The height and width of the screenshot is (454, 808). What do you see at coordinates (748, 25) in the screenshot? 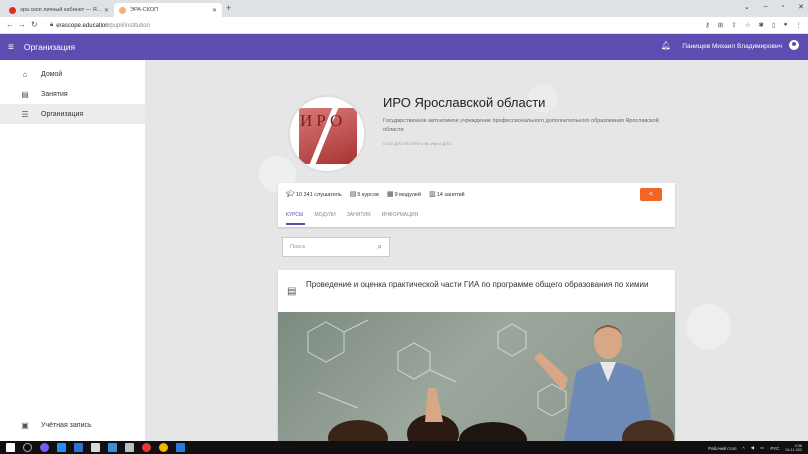
I see `star-icon: ☆` at bounding box center [748, 25].